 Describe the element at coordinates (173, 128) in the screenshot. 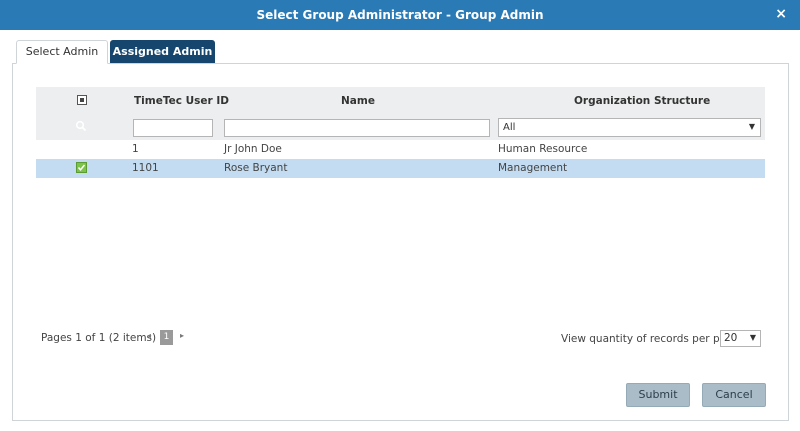

I see `user-id-filter-input` at that location.